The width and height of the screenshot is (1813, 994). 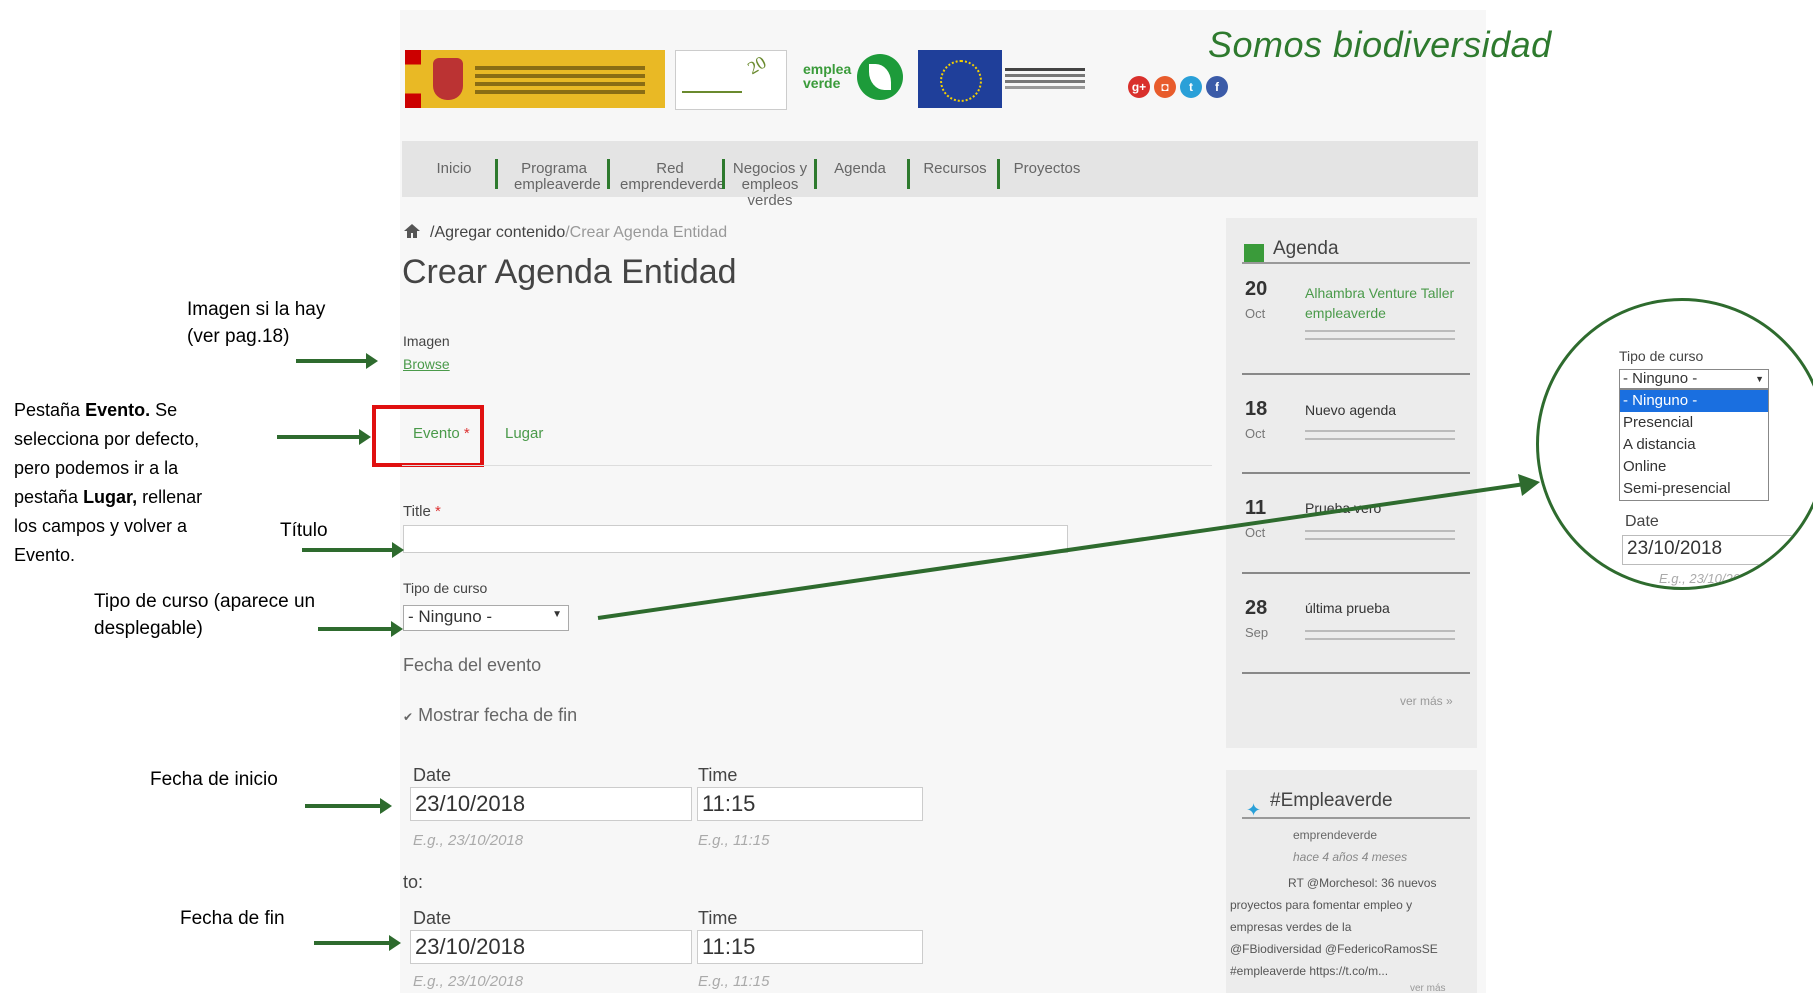 I want to click on home-icon, so click(x=412, y=231).